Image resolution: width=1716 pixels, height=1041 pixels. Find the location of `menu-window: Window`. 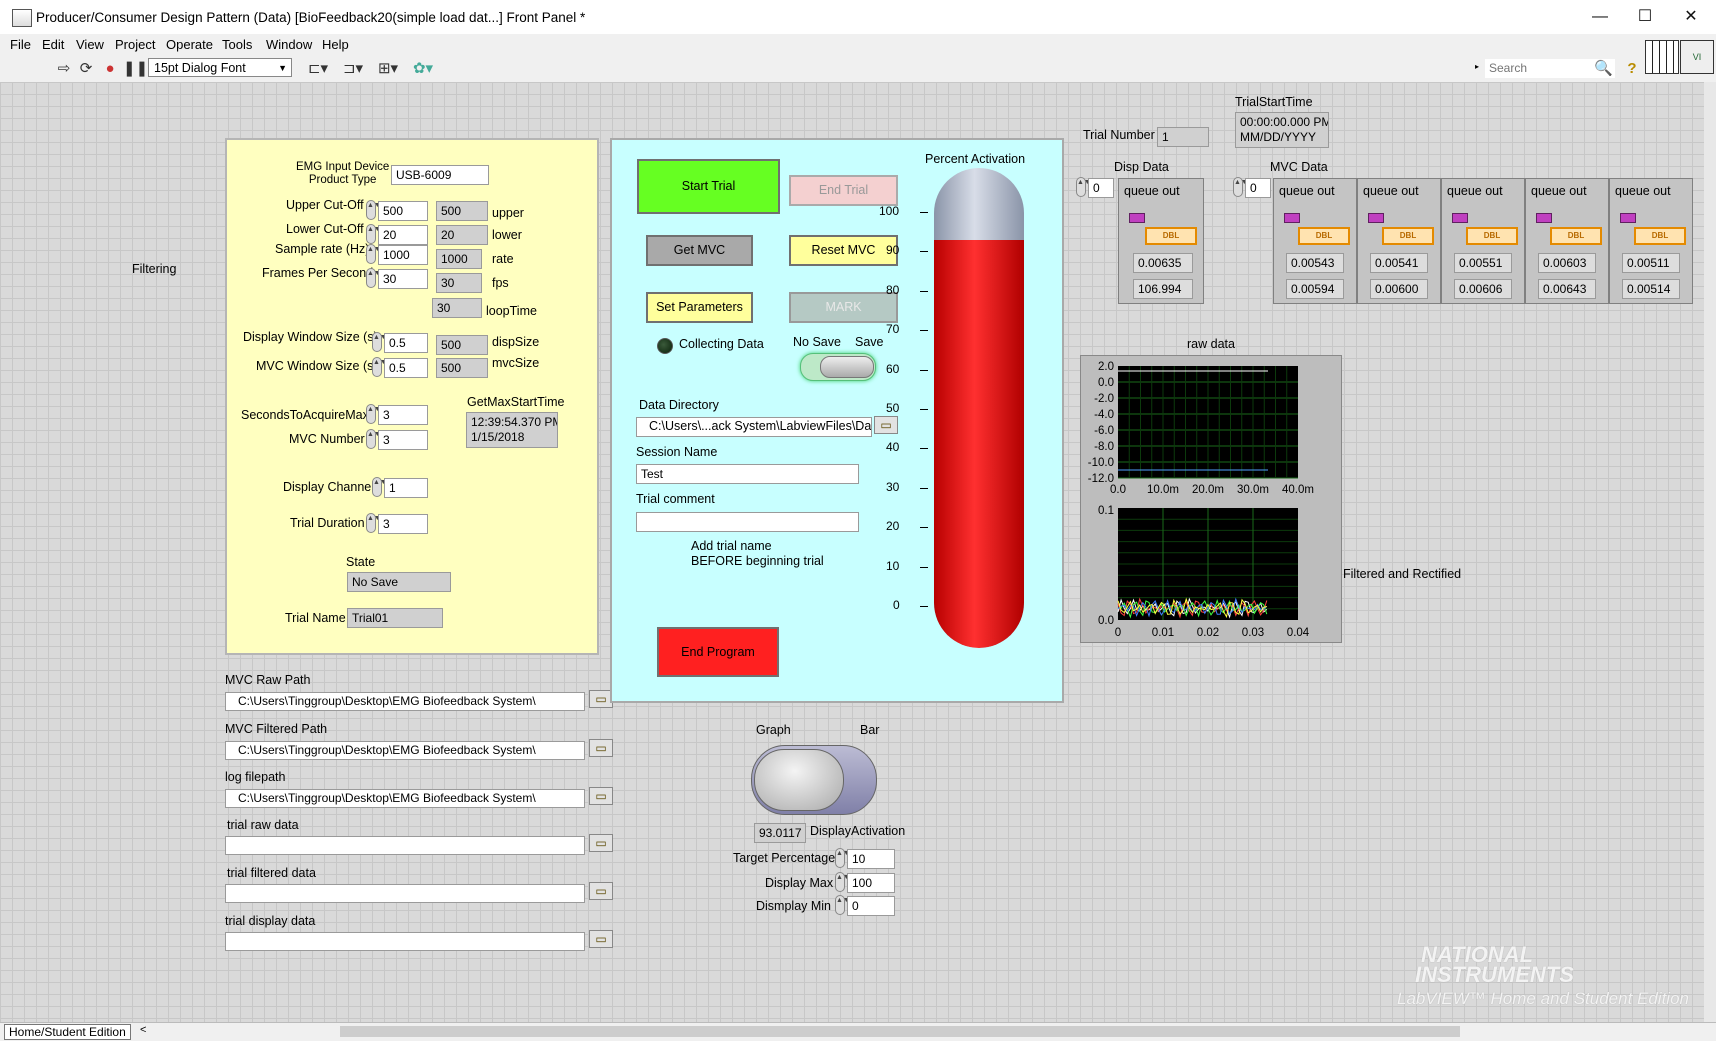

menu-window: Window is located at coordinates (289, 44).